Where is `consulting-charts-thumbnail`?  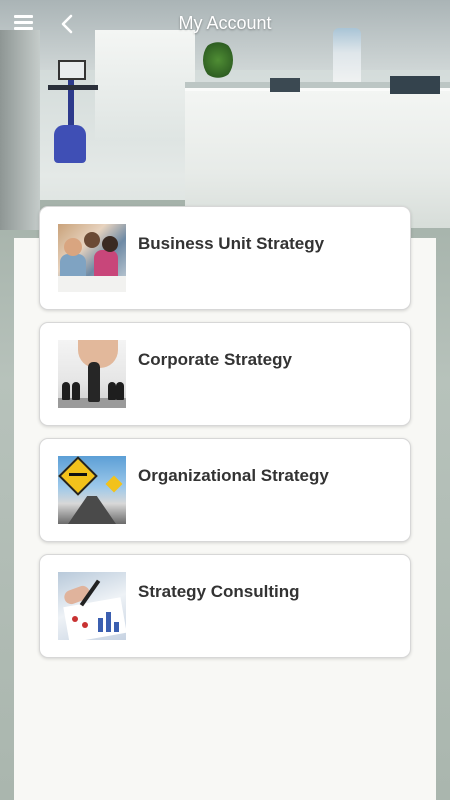 consulting-charts-thumbnail is located at coordinates (92, 606).